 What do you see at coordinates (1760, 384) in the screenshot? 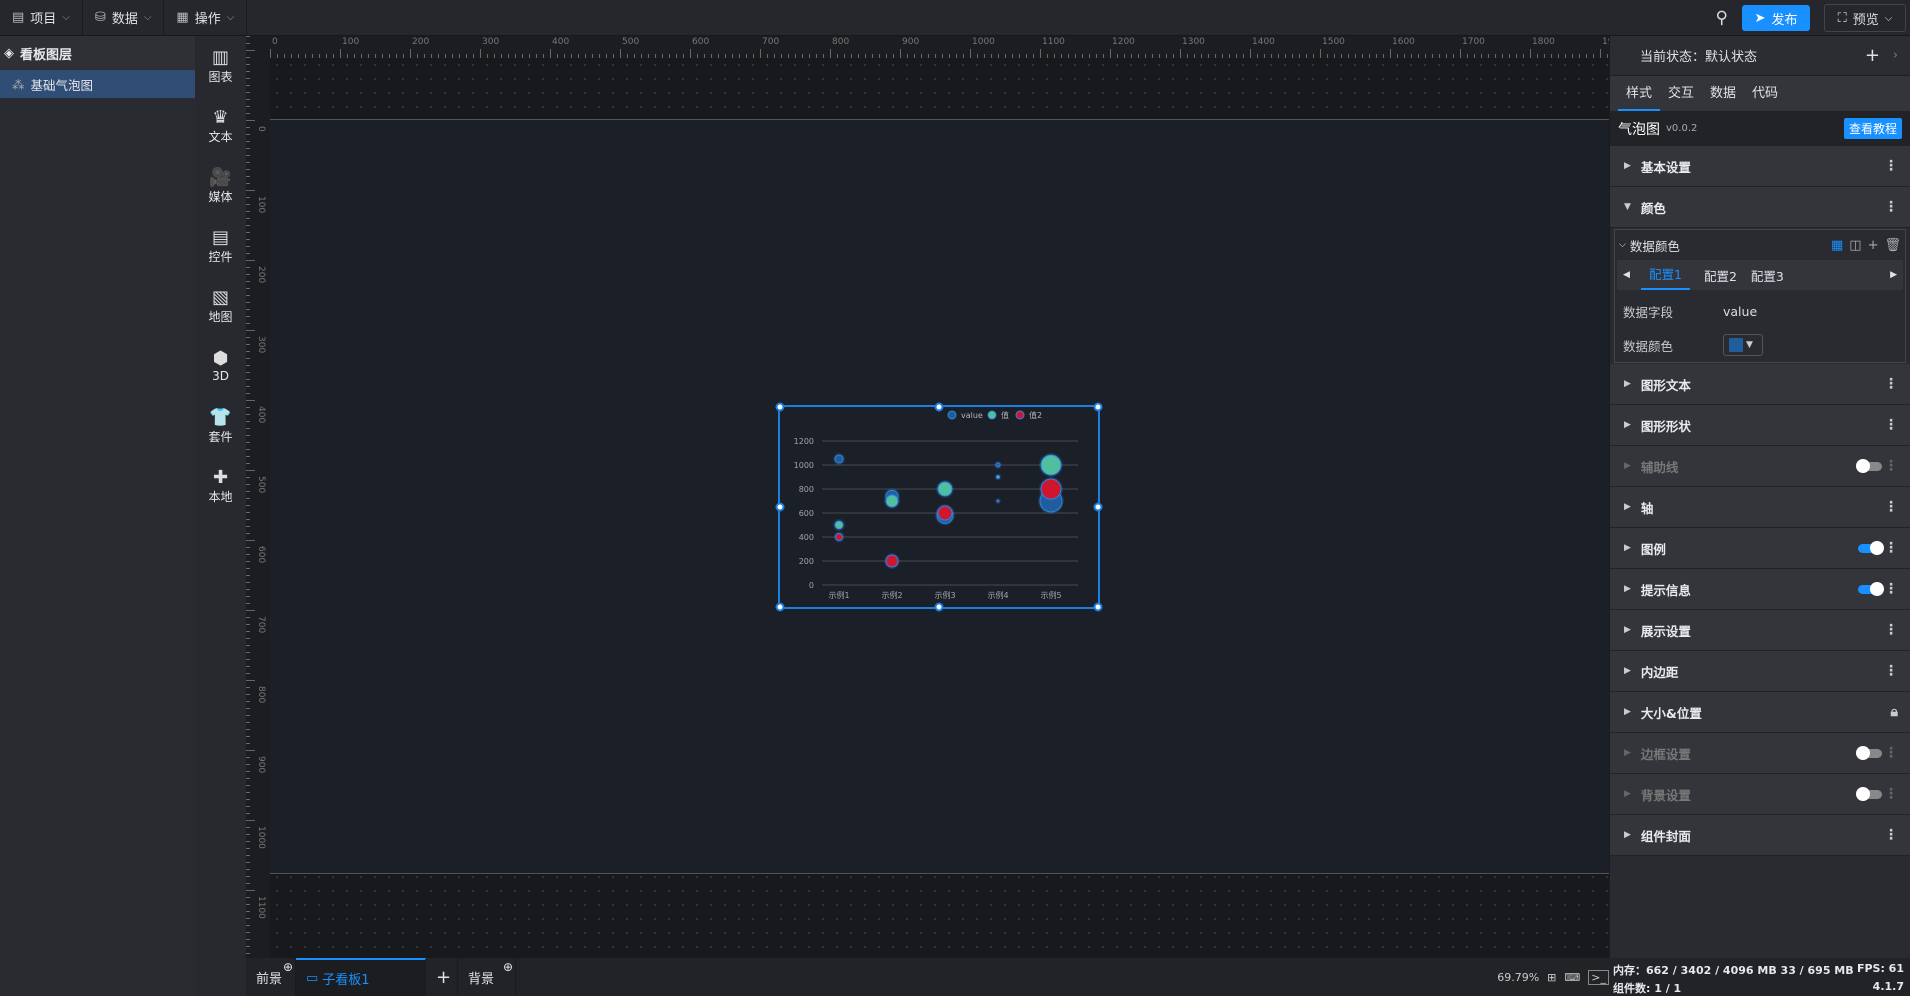
I see `section-item: ▶ 图形文本 ⋮` at bounding box center [1760, 384].